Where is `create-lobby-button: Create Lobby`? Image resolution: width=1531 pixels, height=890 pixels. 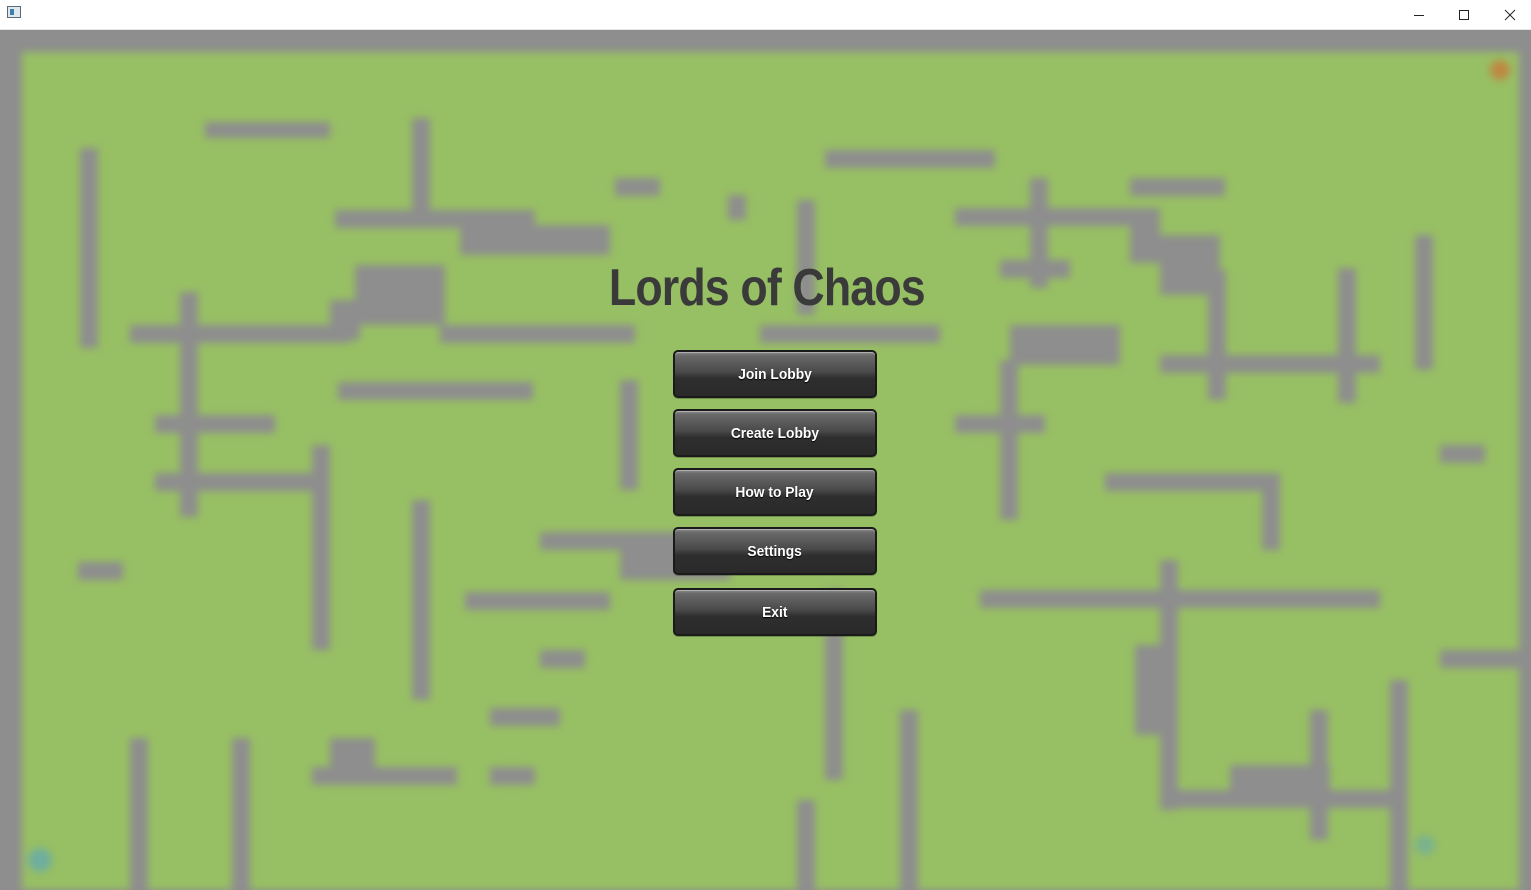 create-lobby-button: Create Lobby is located at coordinates (775, 433).